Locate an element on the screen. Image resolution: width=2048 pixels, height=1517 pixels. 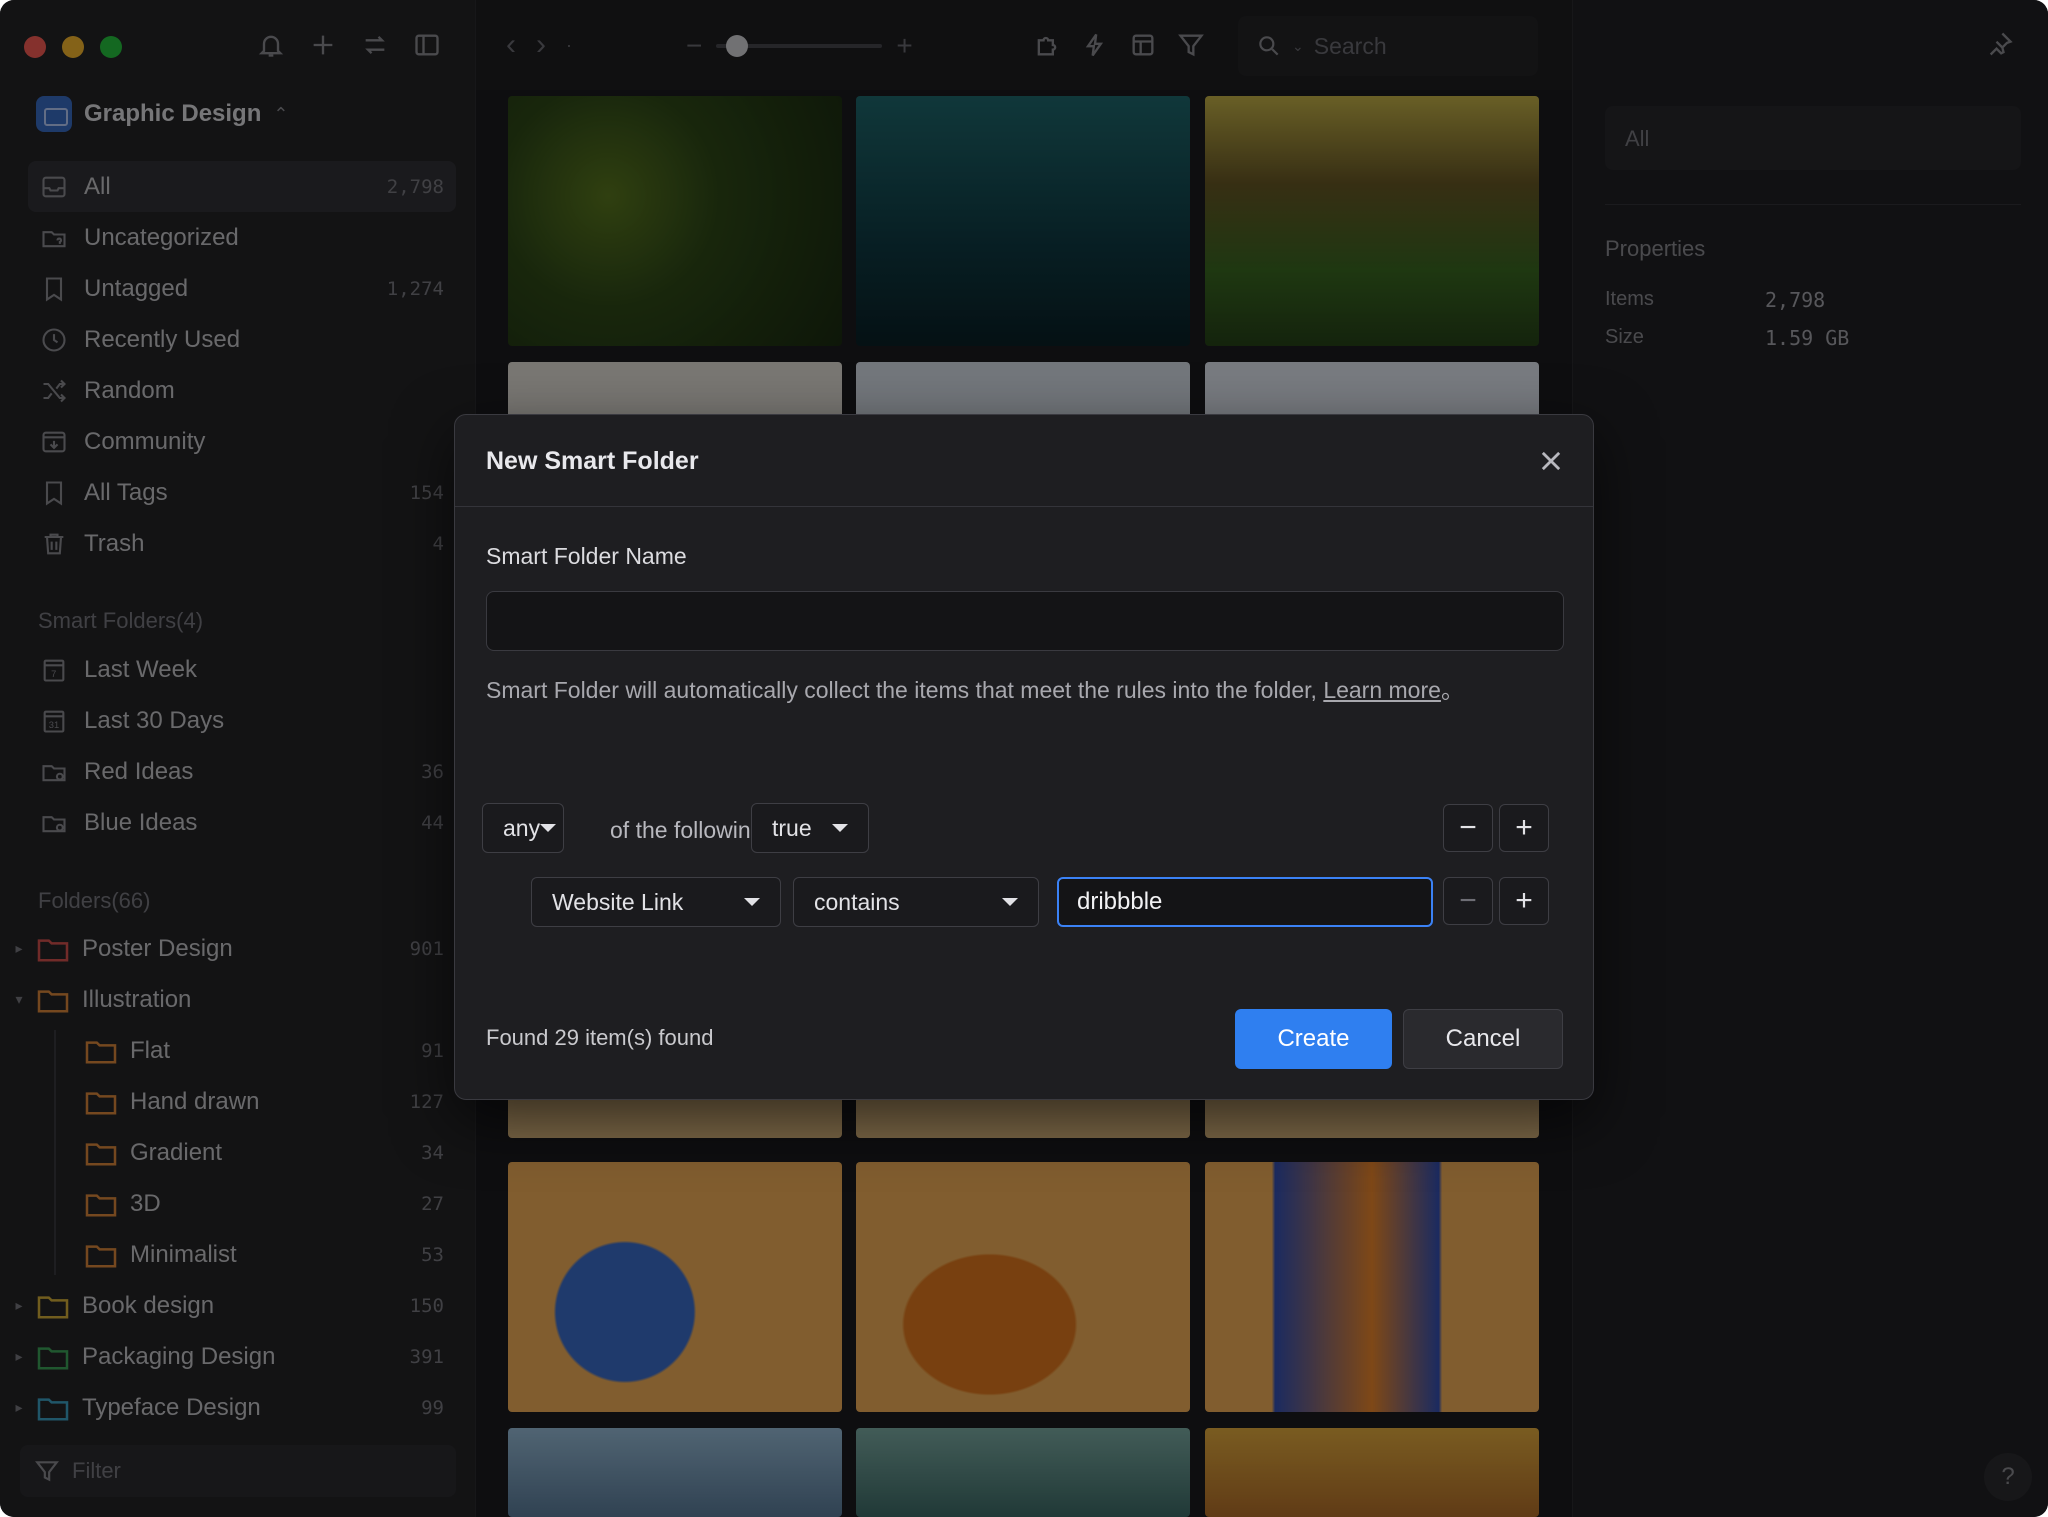
select-value: any is located at coordinates (522, 827).